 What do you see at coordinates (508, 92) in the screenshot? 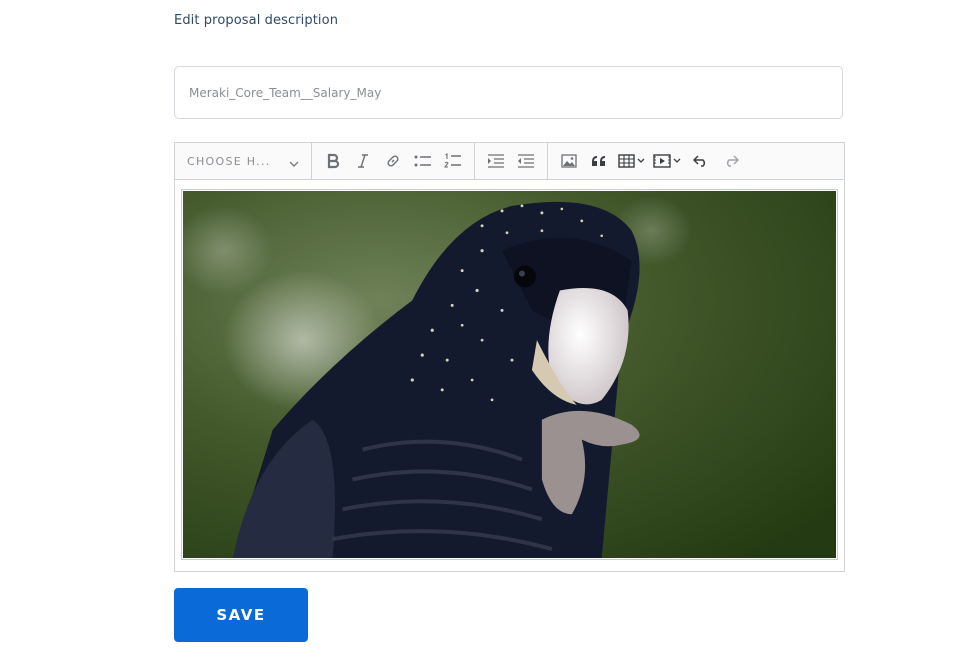
I see `proposal-title-input` at bounding box center [508, 92].